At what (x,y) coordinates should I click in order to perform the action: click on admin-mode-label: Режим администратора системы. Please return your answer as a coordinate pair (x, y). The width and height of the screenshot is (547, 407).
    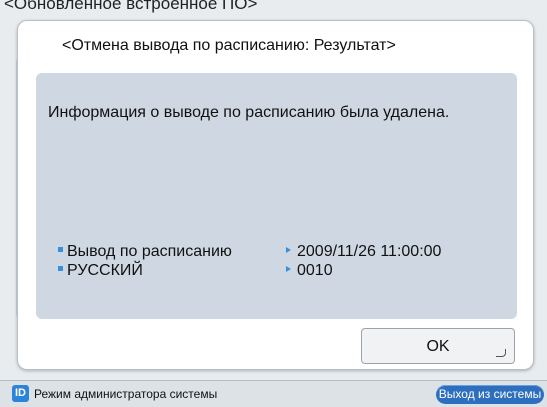
    Looking at the image, I should click on (126, 394).